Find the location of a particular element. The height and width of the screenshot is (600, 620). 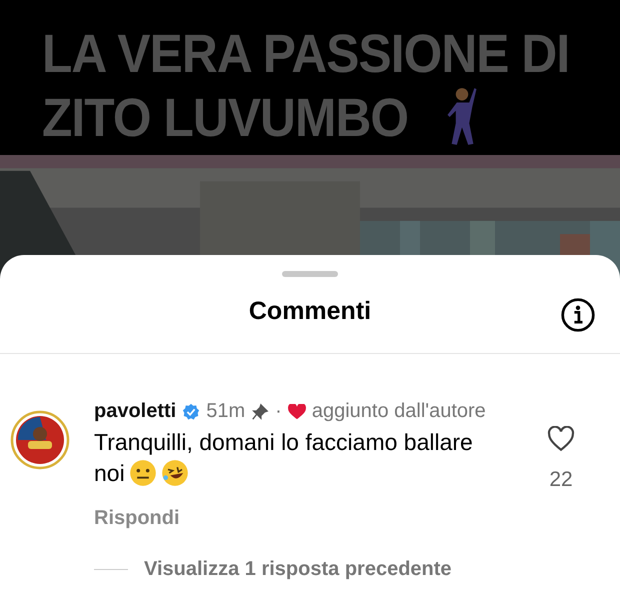

author-note: aggiunto dall'autore is located at coordinates (399, 411).